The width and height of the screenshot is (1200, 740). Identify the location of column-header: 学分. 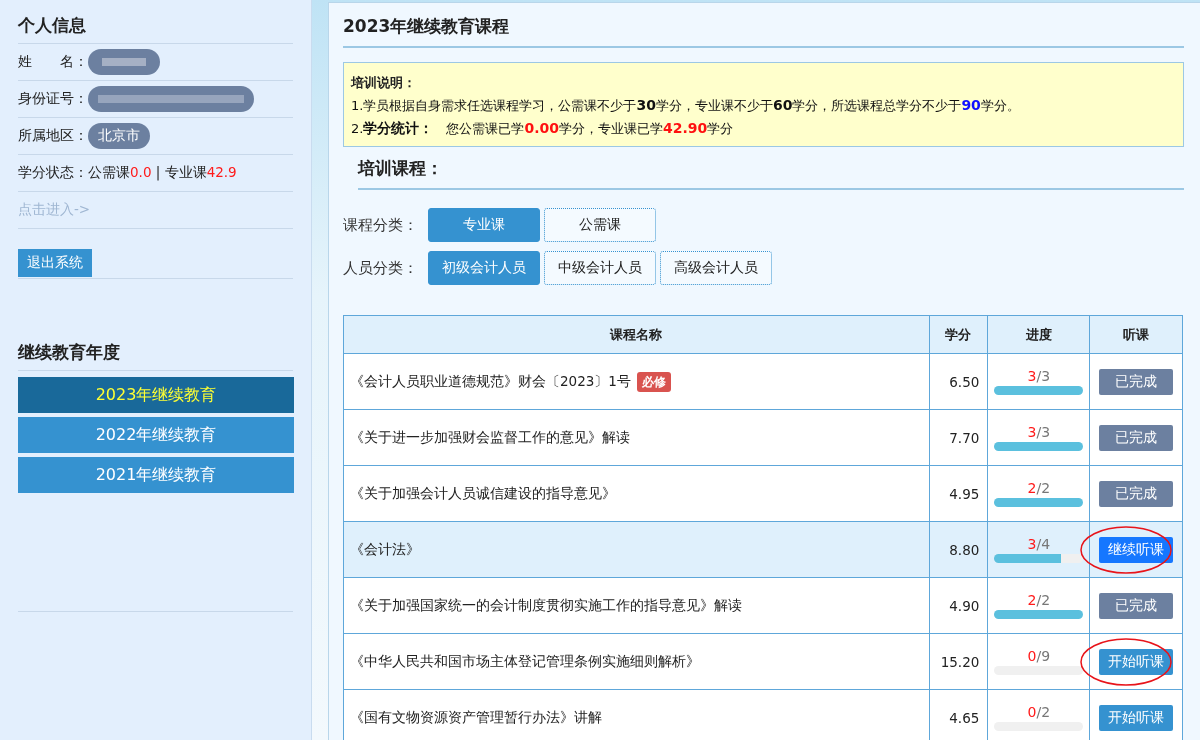
(958, 334).